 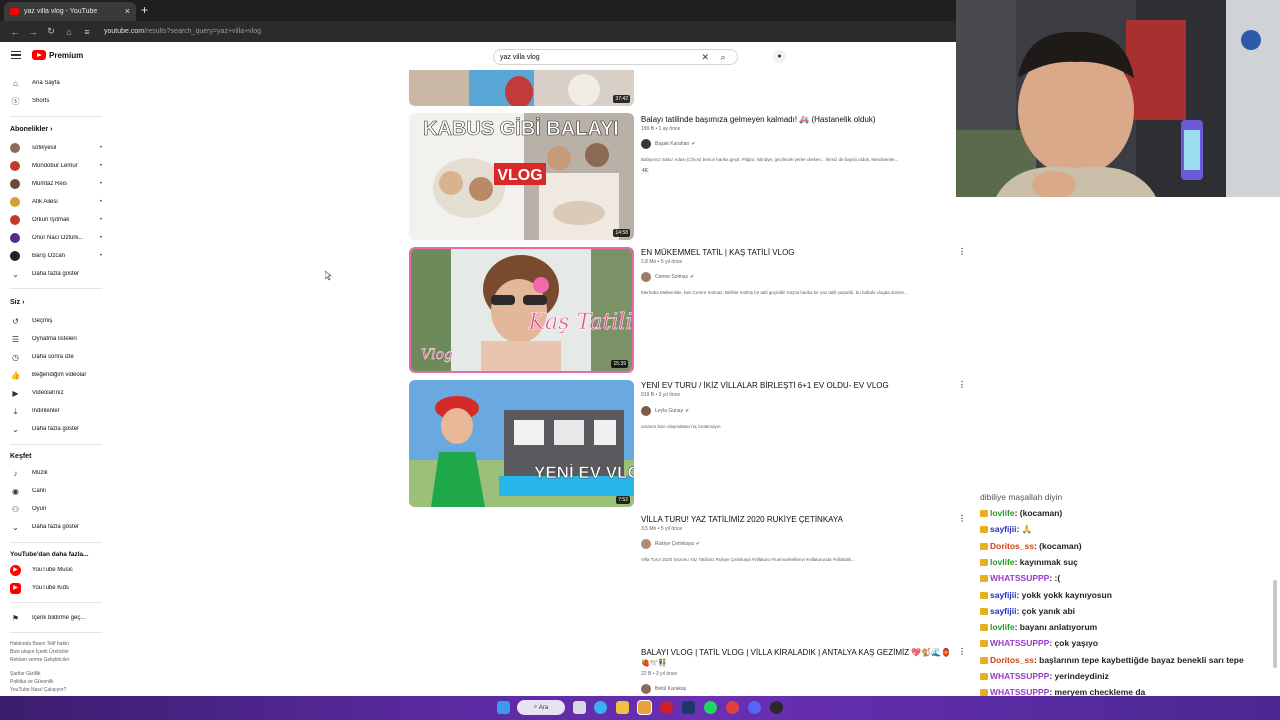 I want to click on back-icon: ←, so click(x=15, y=32).